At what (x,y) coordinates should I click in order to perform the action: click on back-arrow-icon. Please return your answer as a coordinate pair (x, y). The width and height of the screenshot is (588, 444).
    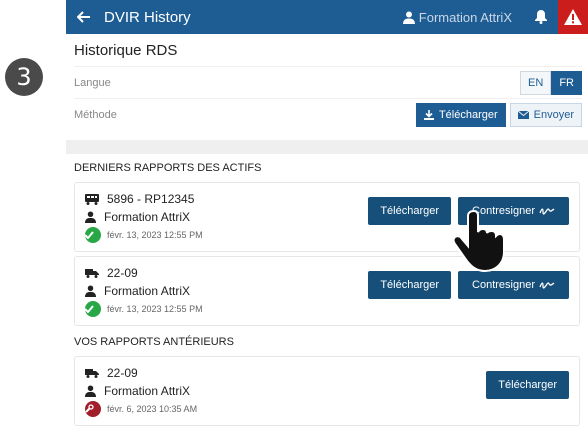
    Looking at the image, I should click on (84, 17).